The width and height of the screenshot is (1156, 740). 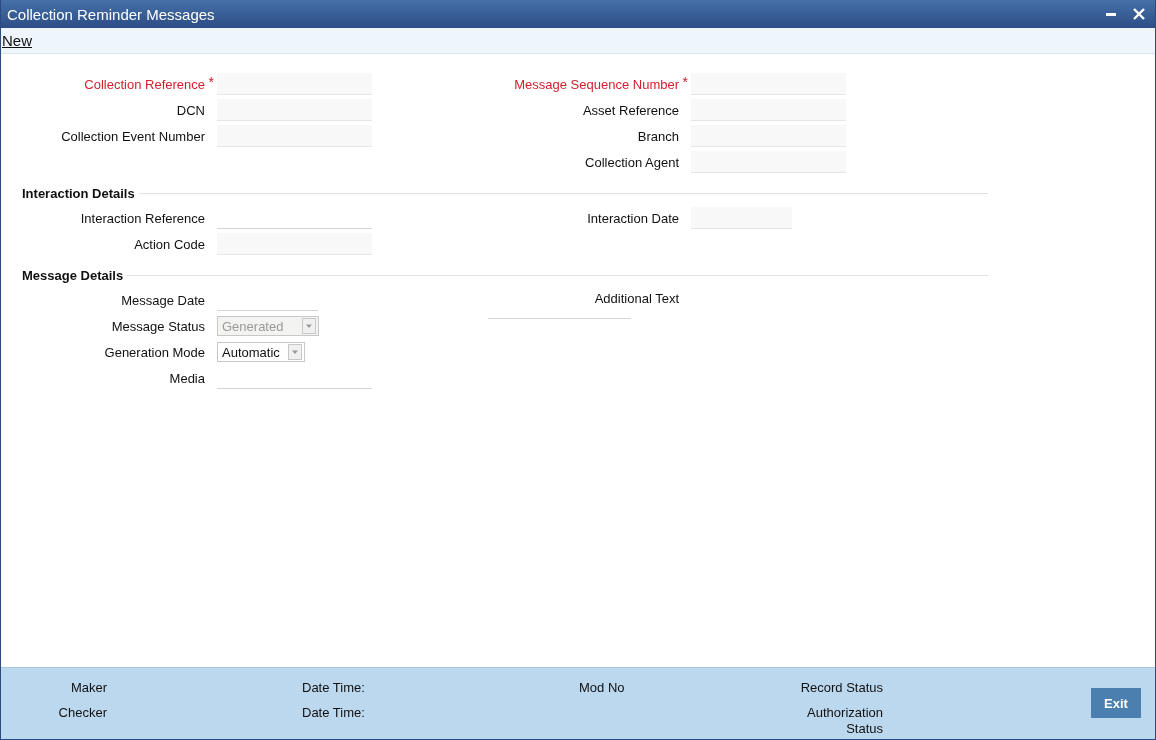 I want to click on exit-button: Exit, so click(x=1116, y=703).